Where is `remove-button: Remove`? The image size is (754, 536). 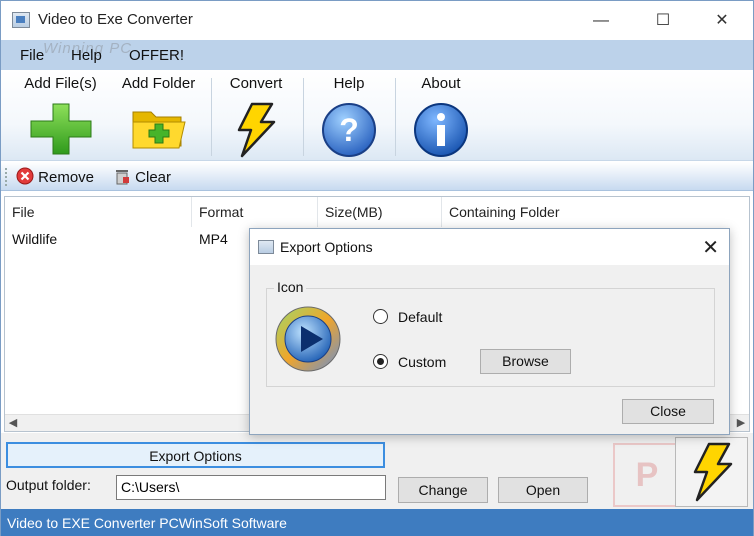
remove-button: Remove is located at coordinates (55, 177).